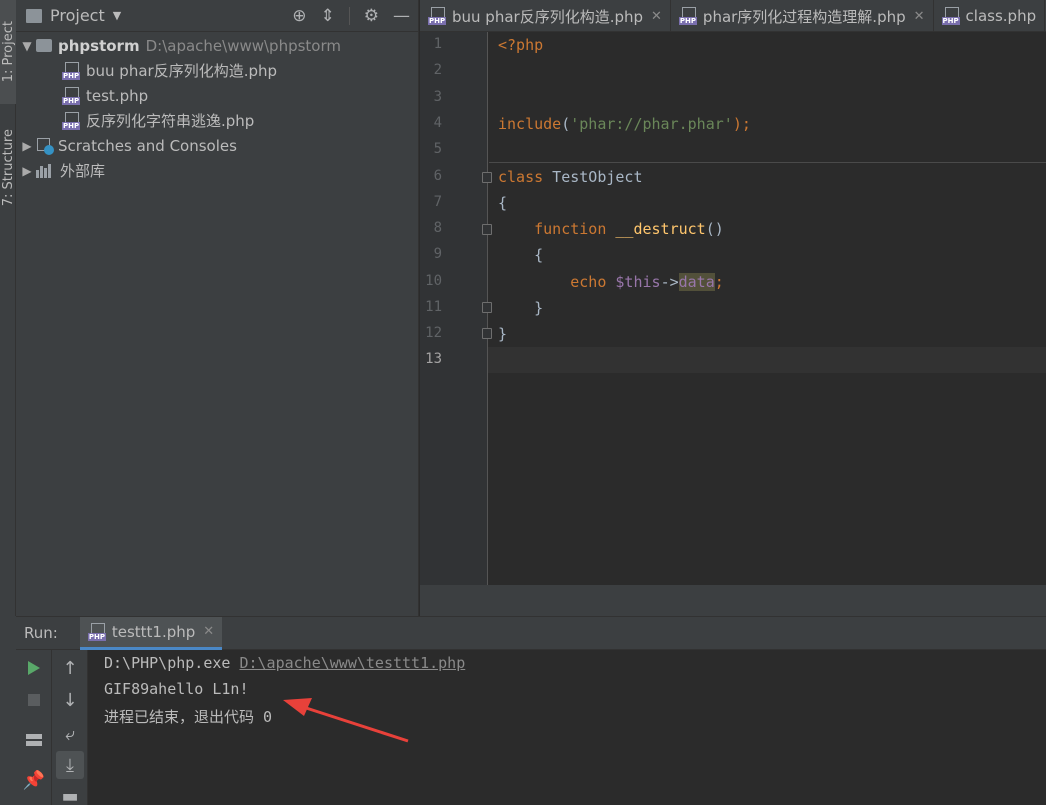 The image size is (1046, 805). Describe the element at coordinates (767, 162) in the screenshot. I see `method-separator` at that location.